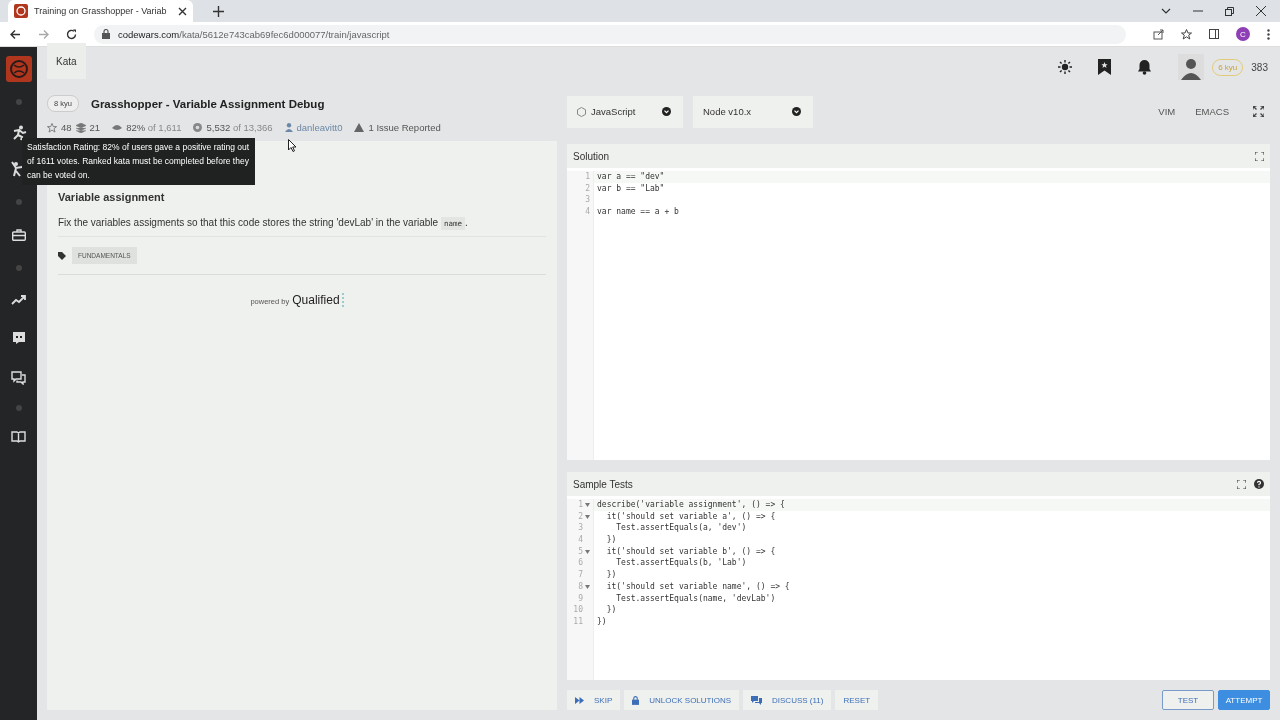 This screenshot has width=1280, height=720. Describe the element at coordinates (682, 700) in the screenshot. I see `action-button: UNLOCK SOLUTIONS` at that location.